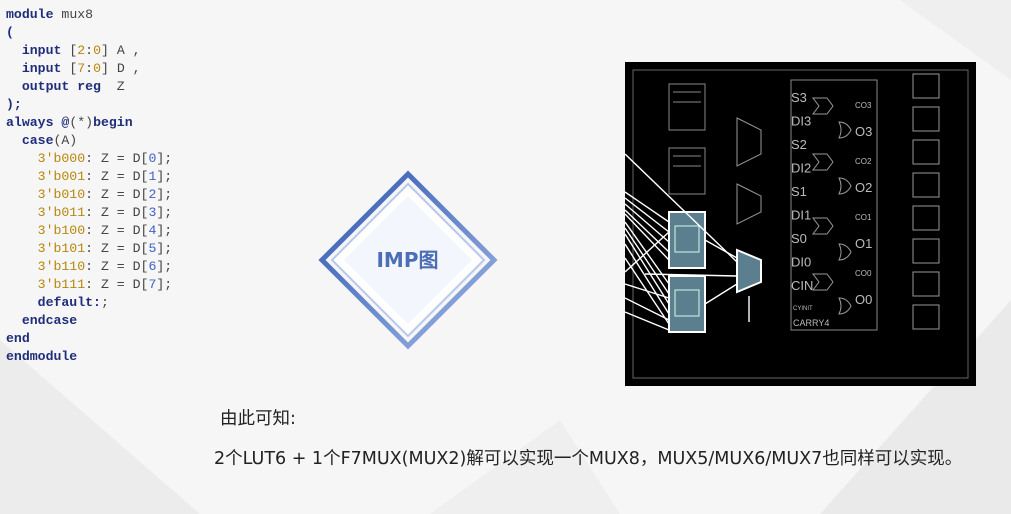  I want to click on code-token: 3'b010, so click(46, 194).